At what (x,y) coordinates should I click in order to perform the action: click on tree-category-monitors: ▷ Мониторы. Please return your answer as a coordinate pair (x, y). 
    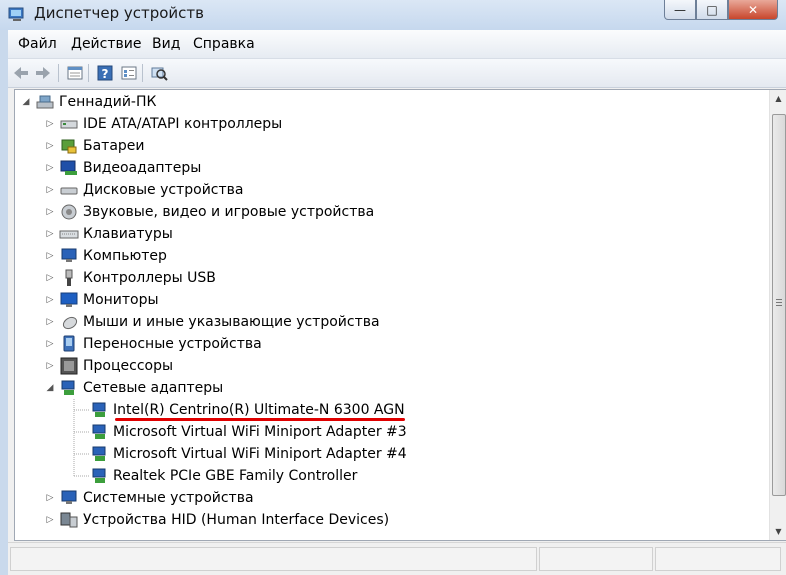
    Looking at the image, I should click on (102, 300).